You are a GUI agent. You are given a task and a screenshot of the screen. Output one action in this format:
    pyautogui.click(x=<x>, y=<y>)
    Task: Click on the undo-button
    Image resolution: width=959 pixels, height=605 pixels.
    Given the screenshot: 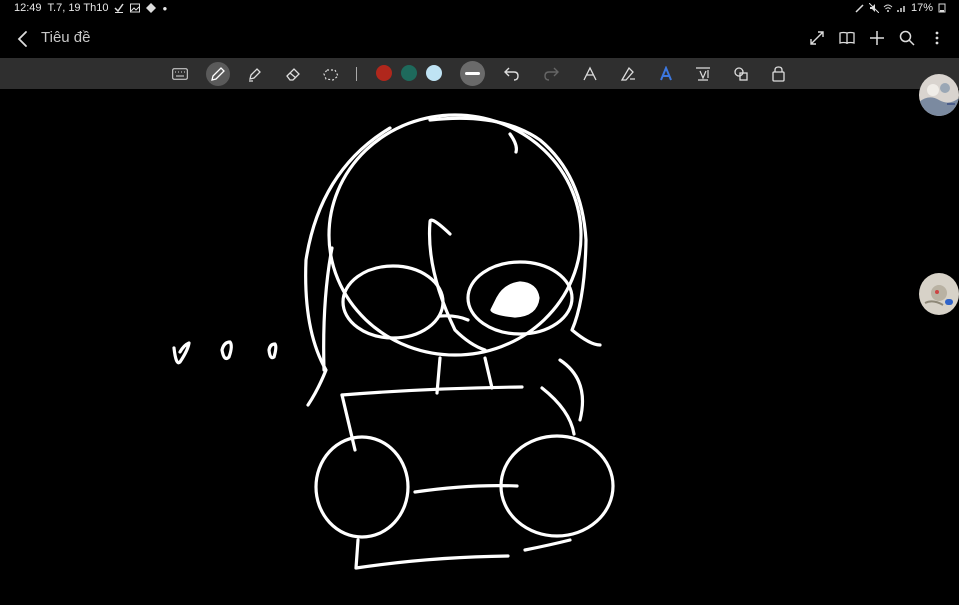 What is the action you would take?
    pyautogui.click(x=512, y=74)
    